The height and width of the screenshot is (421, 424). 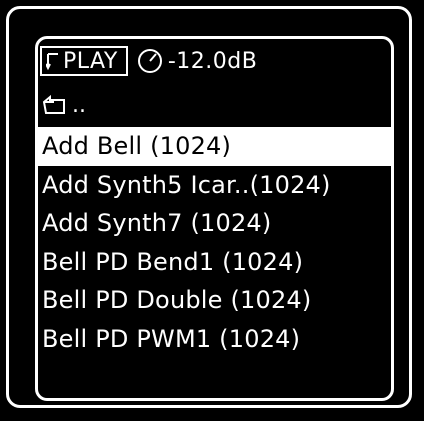 What do you see at coordinates (214, 146) in the screenshot?
I see `list-item: Add Bell (1024)` at bounding box center [214, 146].